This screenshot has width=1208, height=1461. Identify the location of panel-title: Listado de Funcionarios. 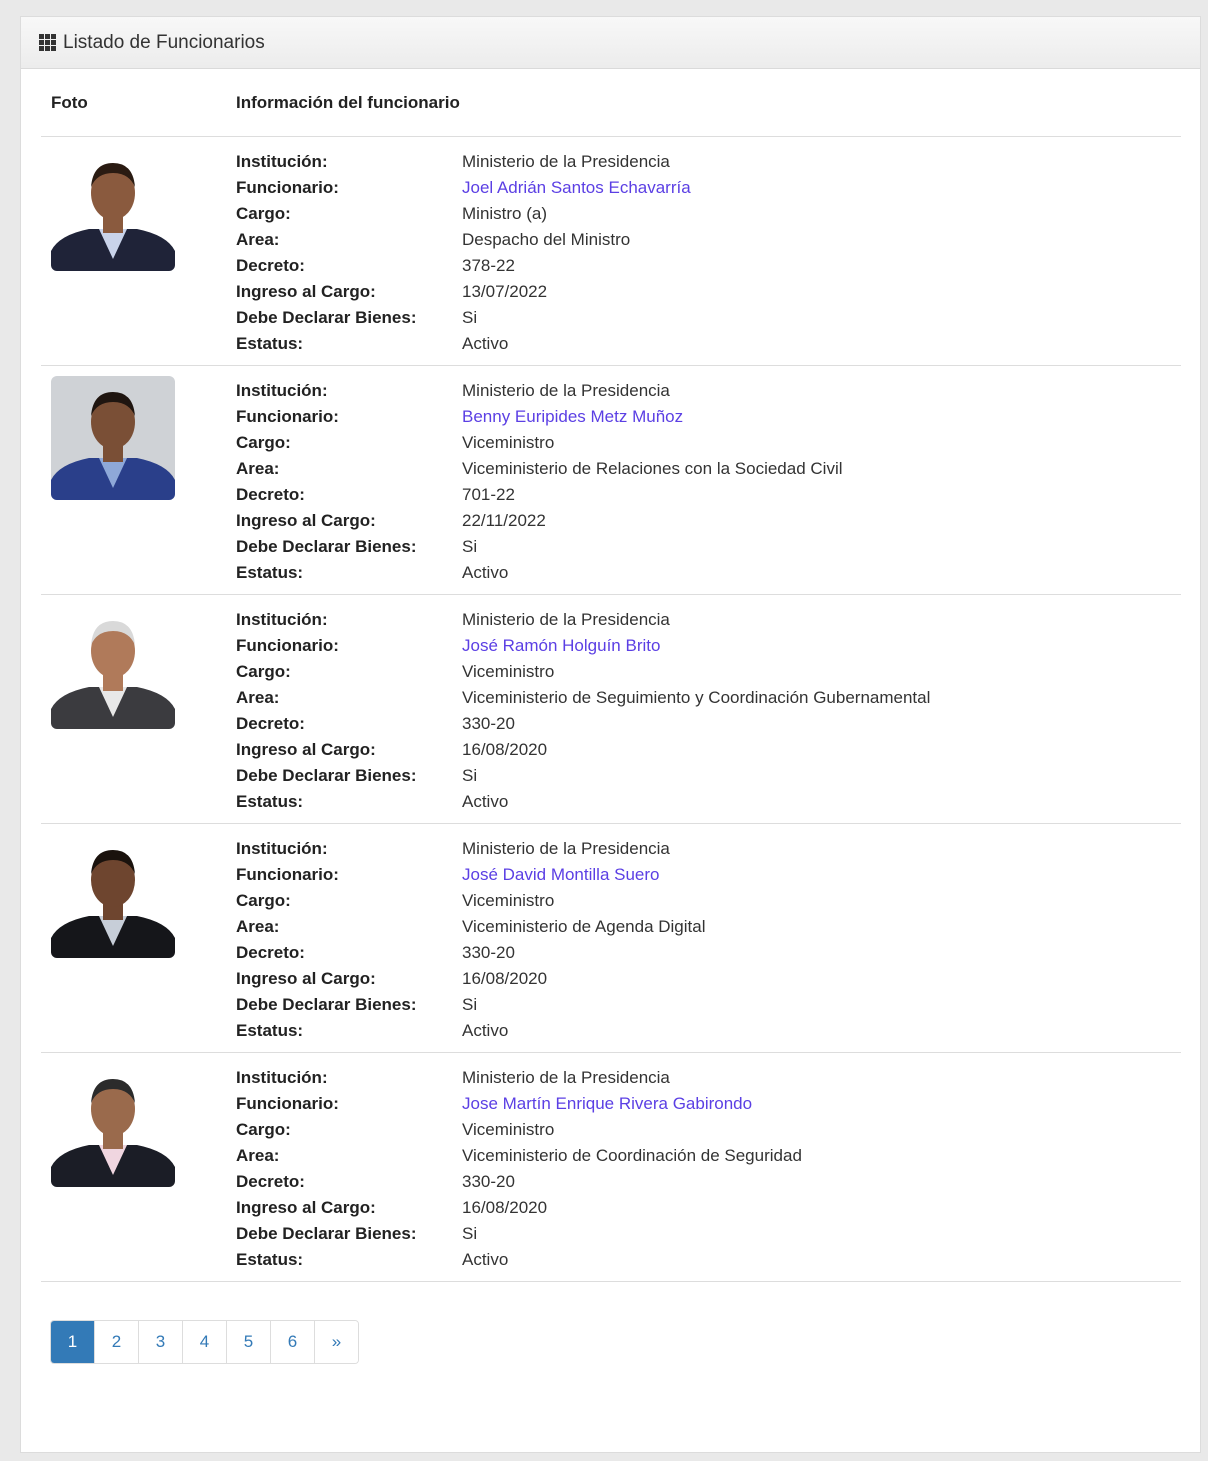
(164, 42).